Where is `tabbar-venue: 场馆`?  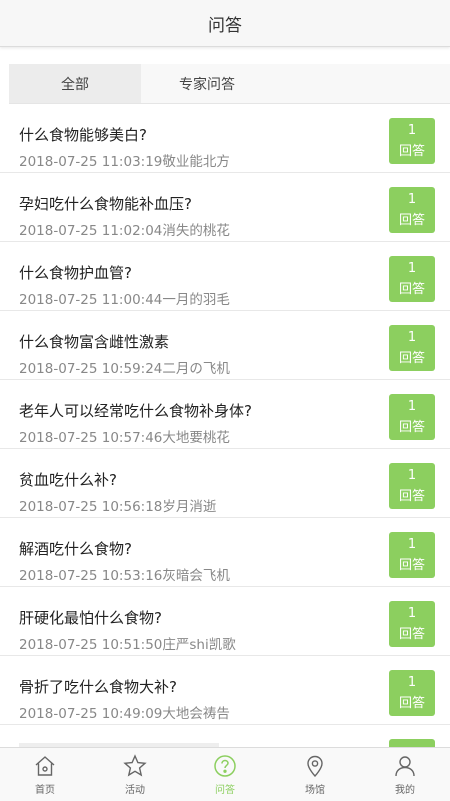
tabbar-venue: 场馆 is located at coordinates (315, 774).